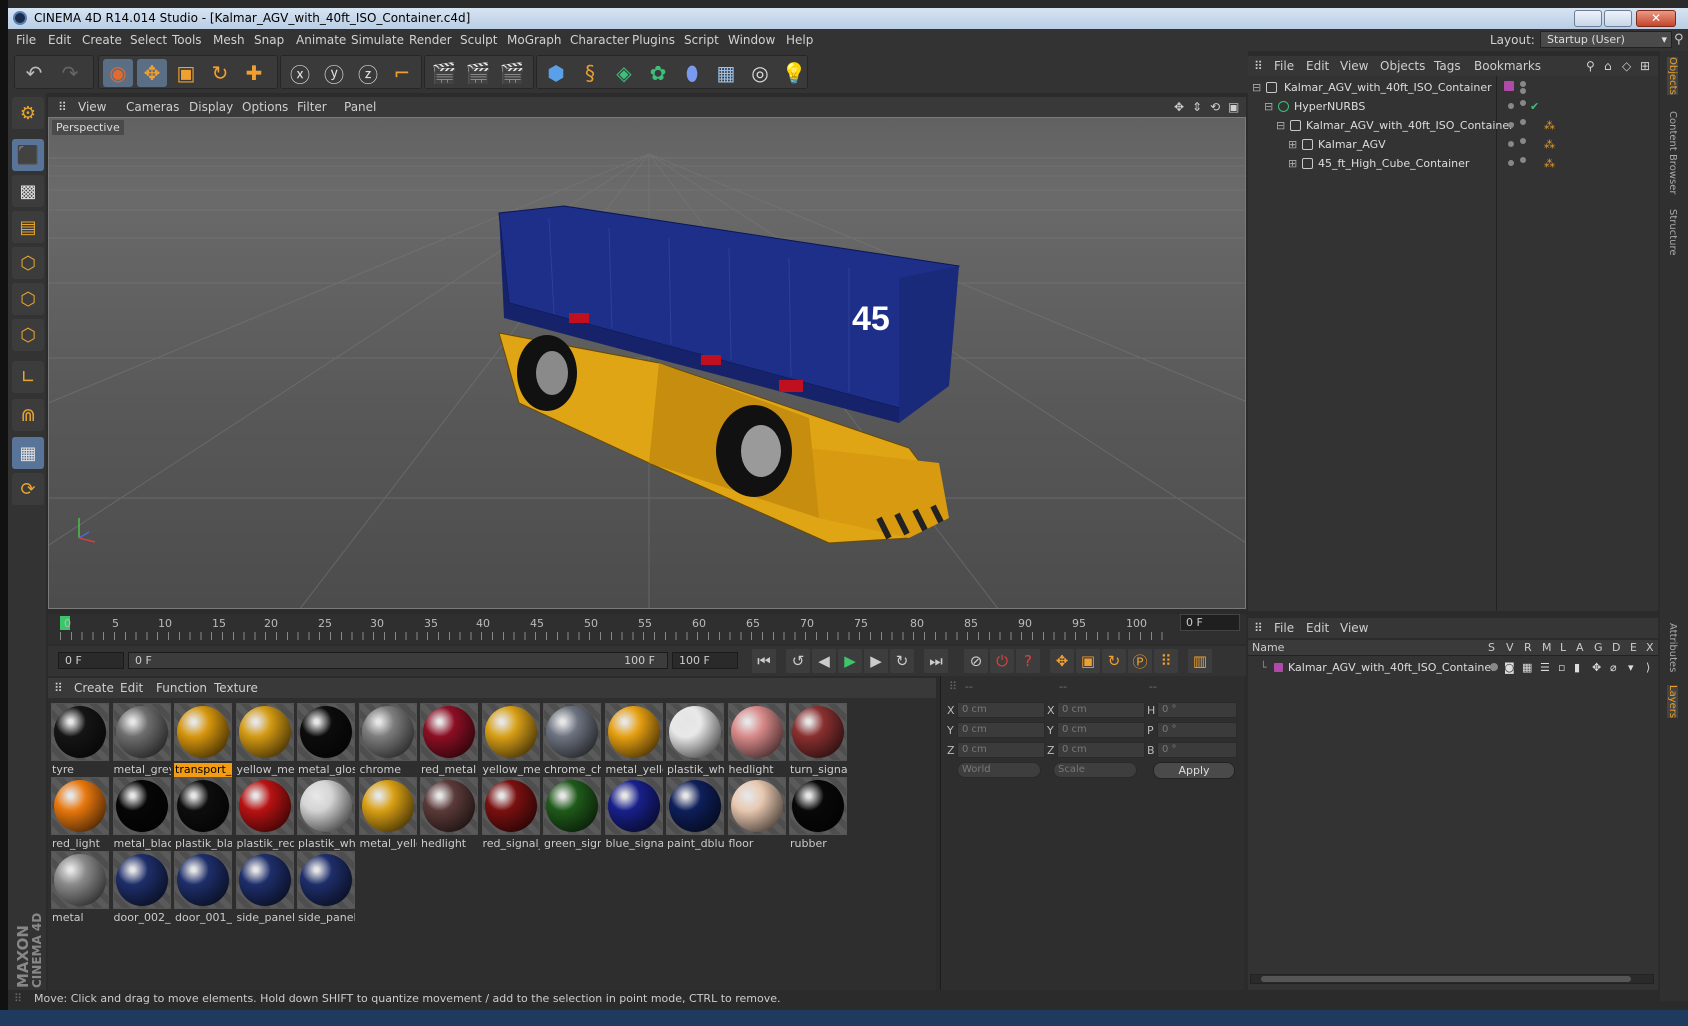 This screenshot has height=1026, width=1688. Describe the element at coordinates (1166, 661) in the screenshot. I see `key-pla-icon: ⠿` at that location.